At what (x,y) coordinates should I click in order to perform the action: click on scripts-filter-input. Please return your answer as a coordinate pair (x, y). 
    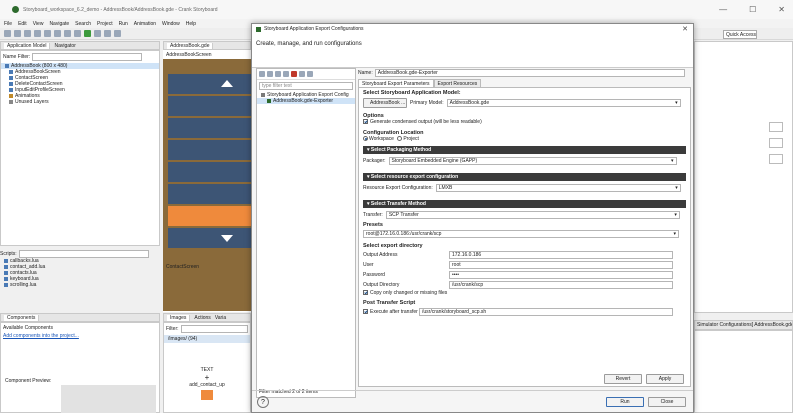
    Looking at the image, I should click on (83, 254).